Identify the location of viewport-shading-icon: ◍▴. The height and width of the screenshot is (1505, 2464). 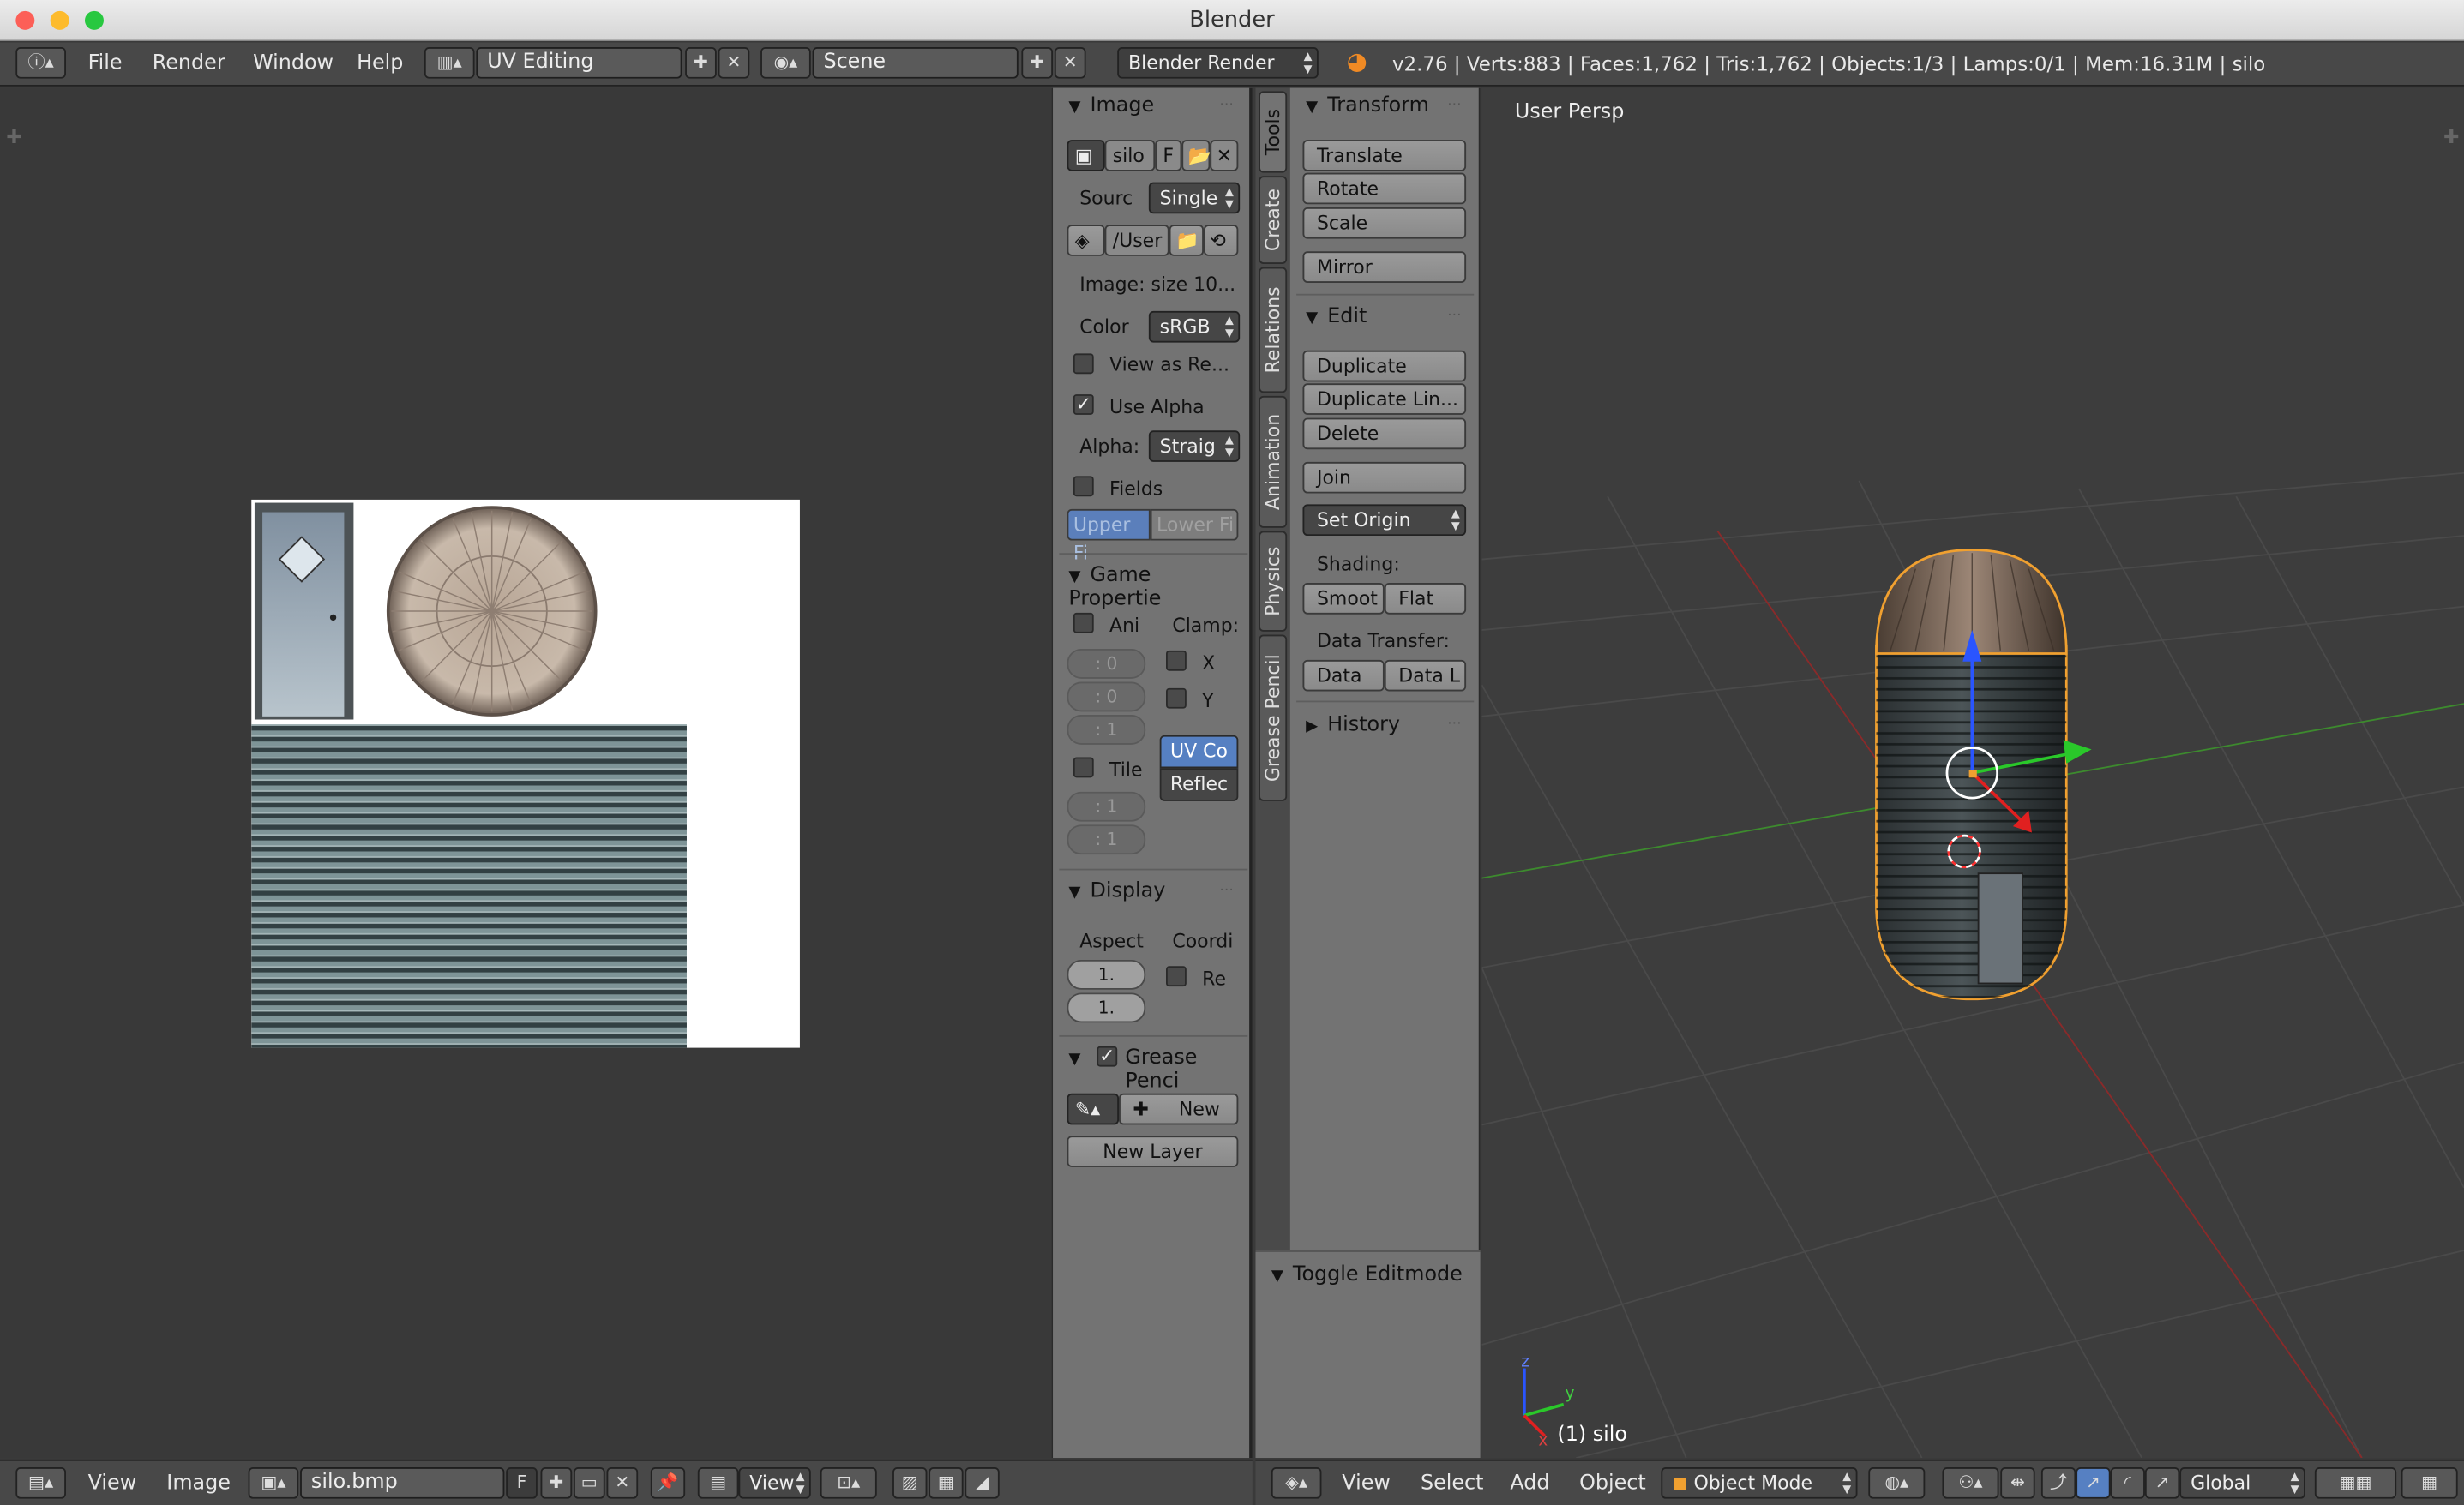
(1897, 1483).